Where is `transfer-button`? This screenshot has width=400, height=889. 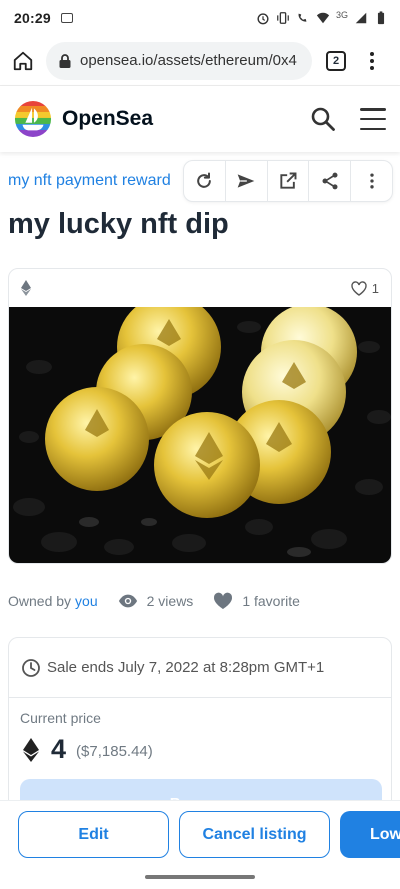
transfer-button is located at coordinates (247, 181).